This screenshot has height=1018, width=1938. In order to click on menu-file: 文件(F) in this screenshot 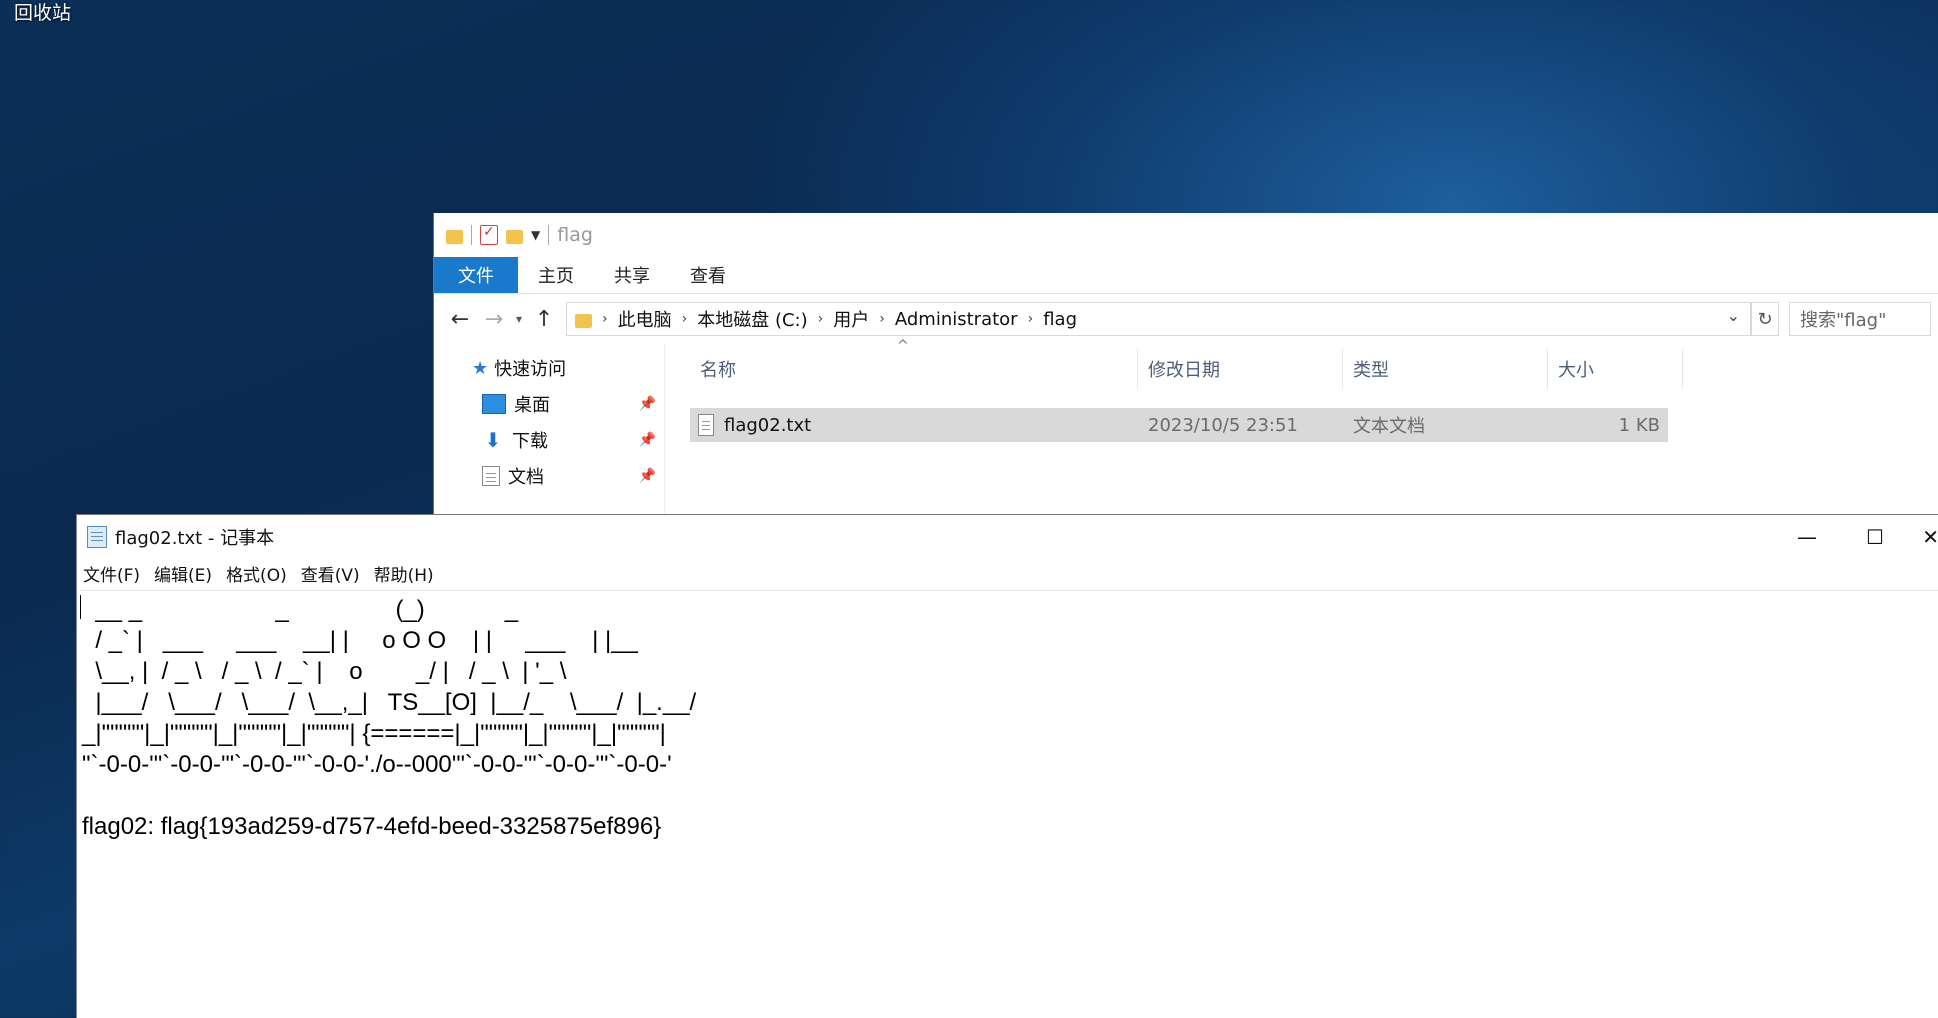, I will do `click(111, 573)`.